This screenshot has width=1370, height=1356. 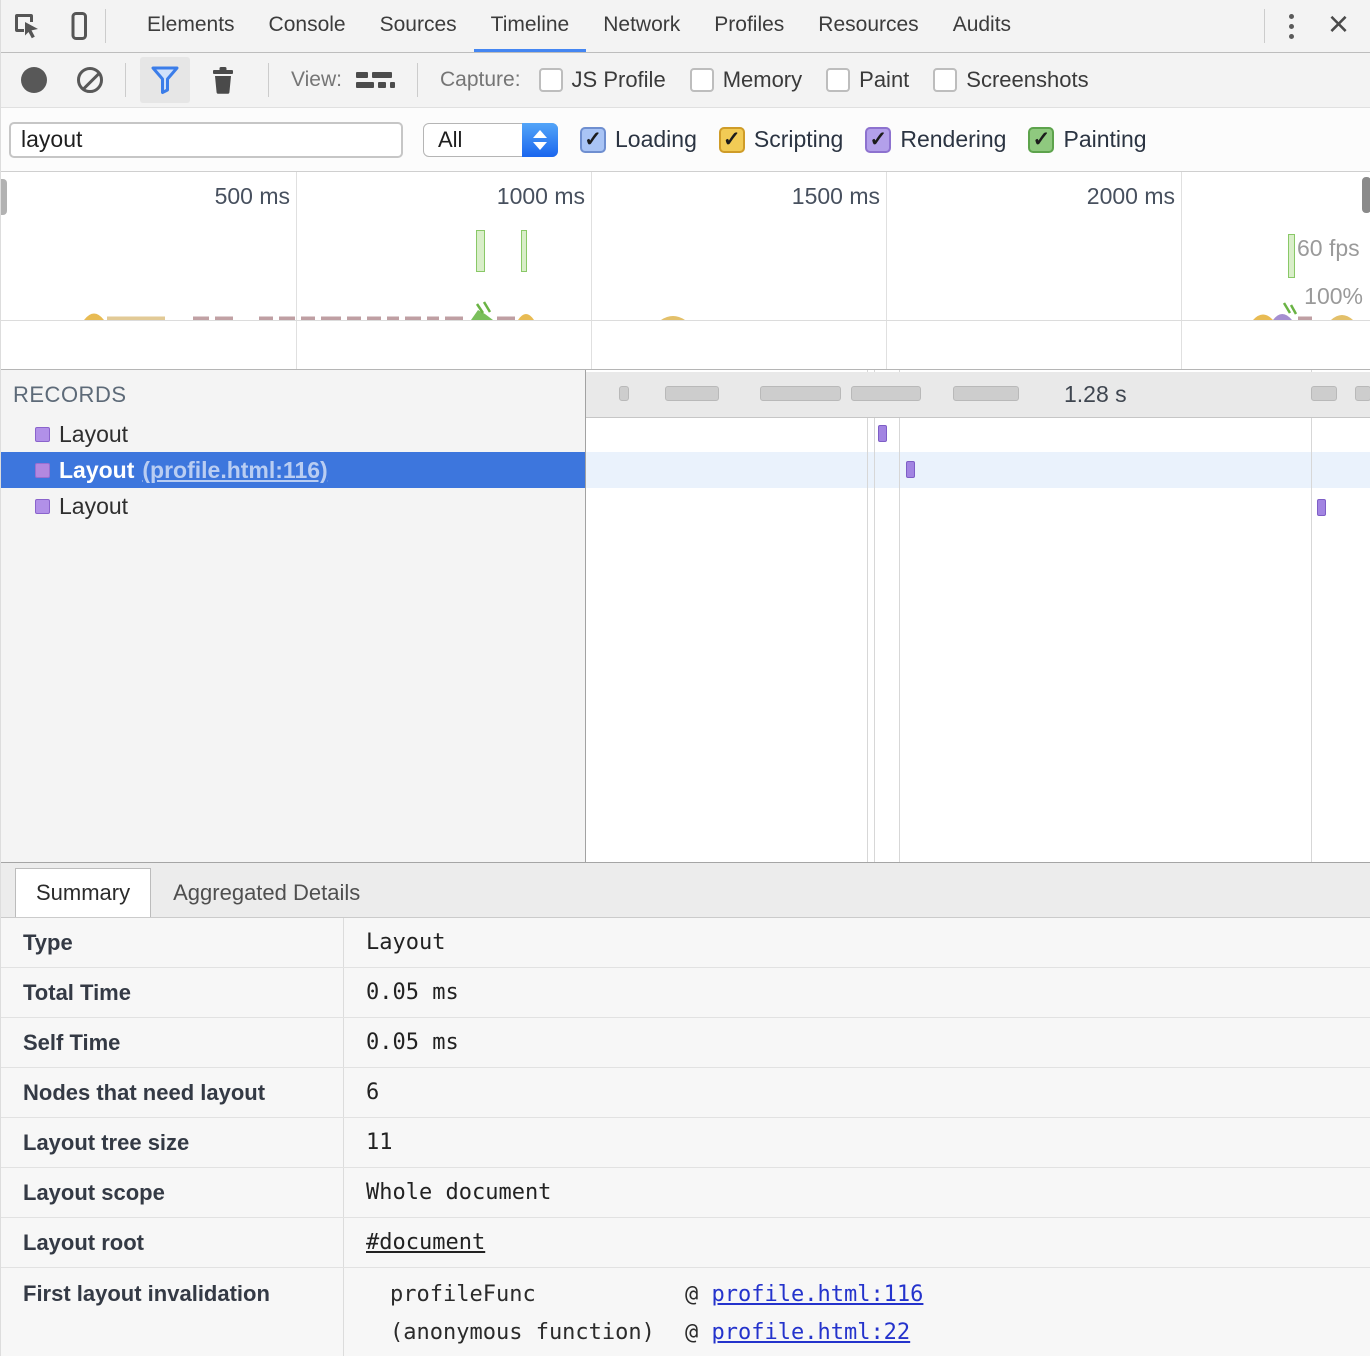 What do you see at coordinates (266, 892) in the screenshot?
I see `tab-aggregated-details: Aggregated Details` at bounding box center [266, 892].